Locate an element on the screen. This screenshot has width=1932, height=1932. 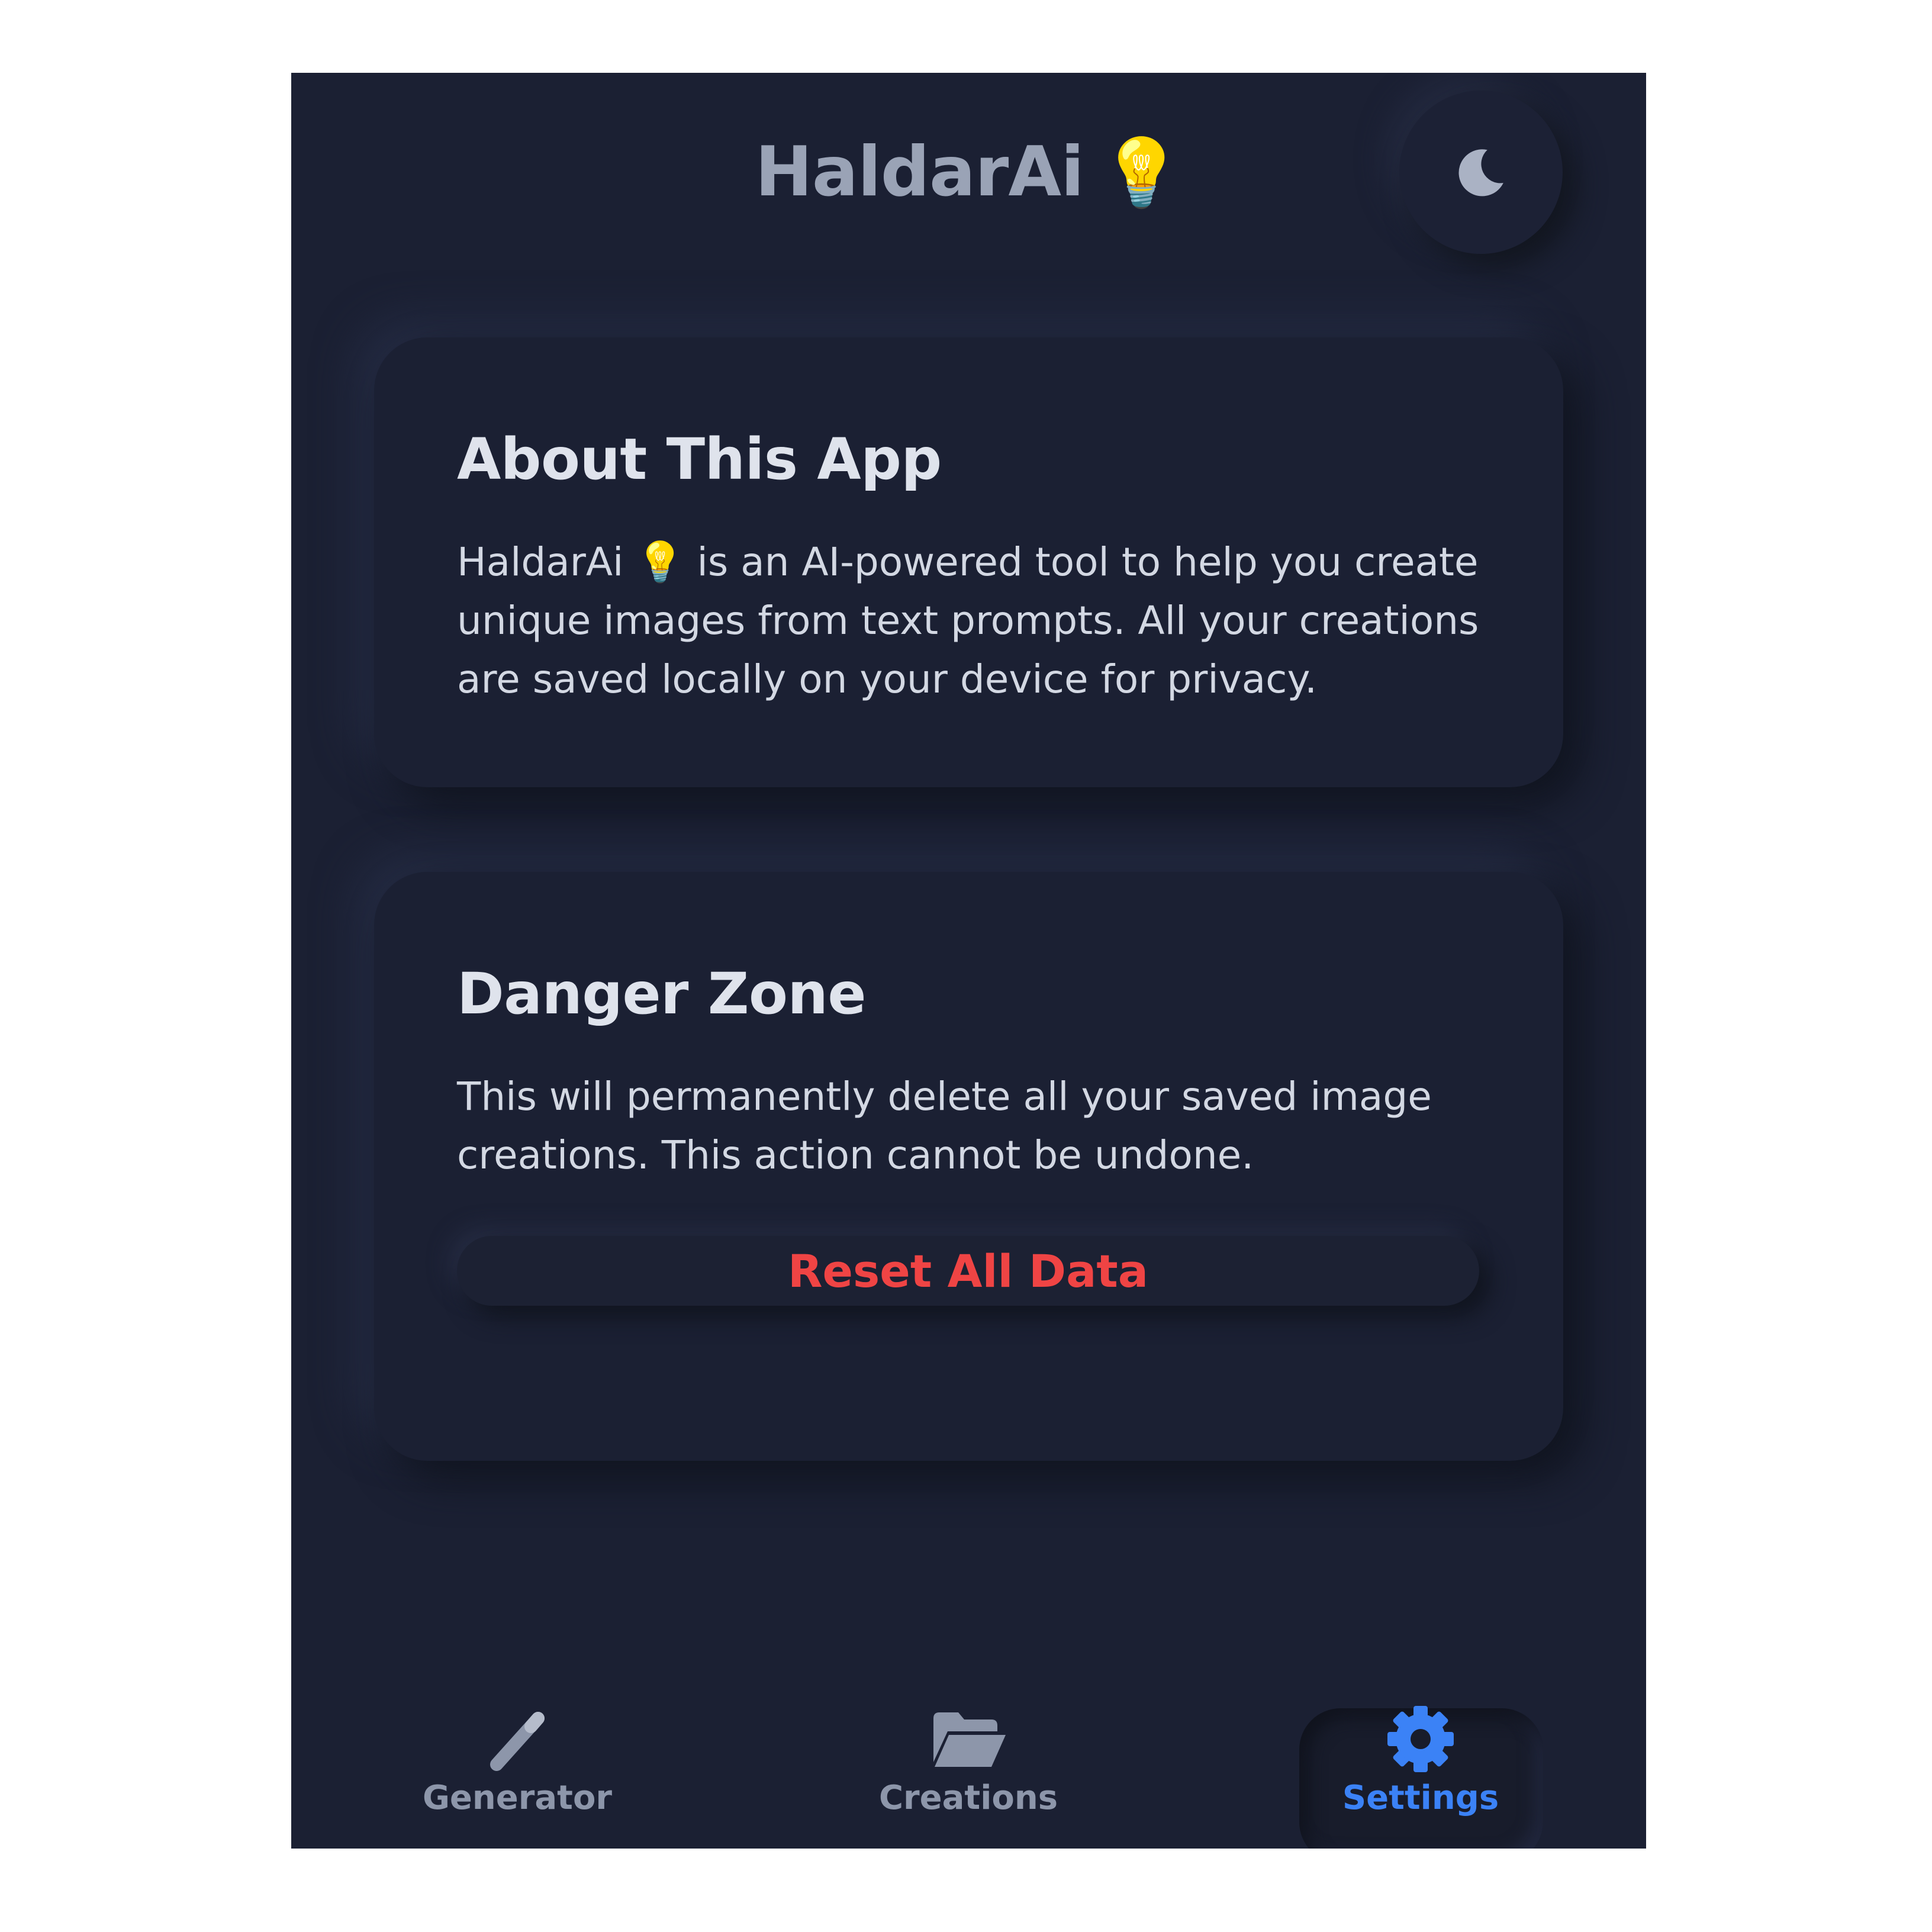
about-heading: About This App is located at coordinates (699, 459).